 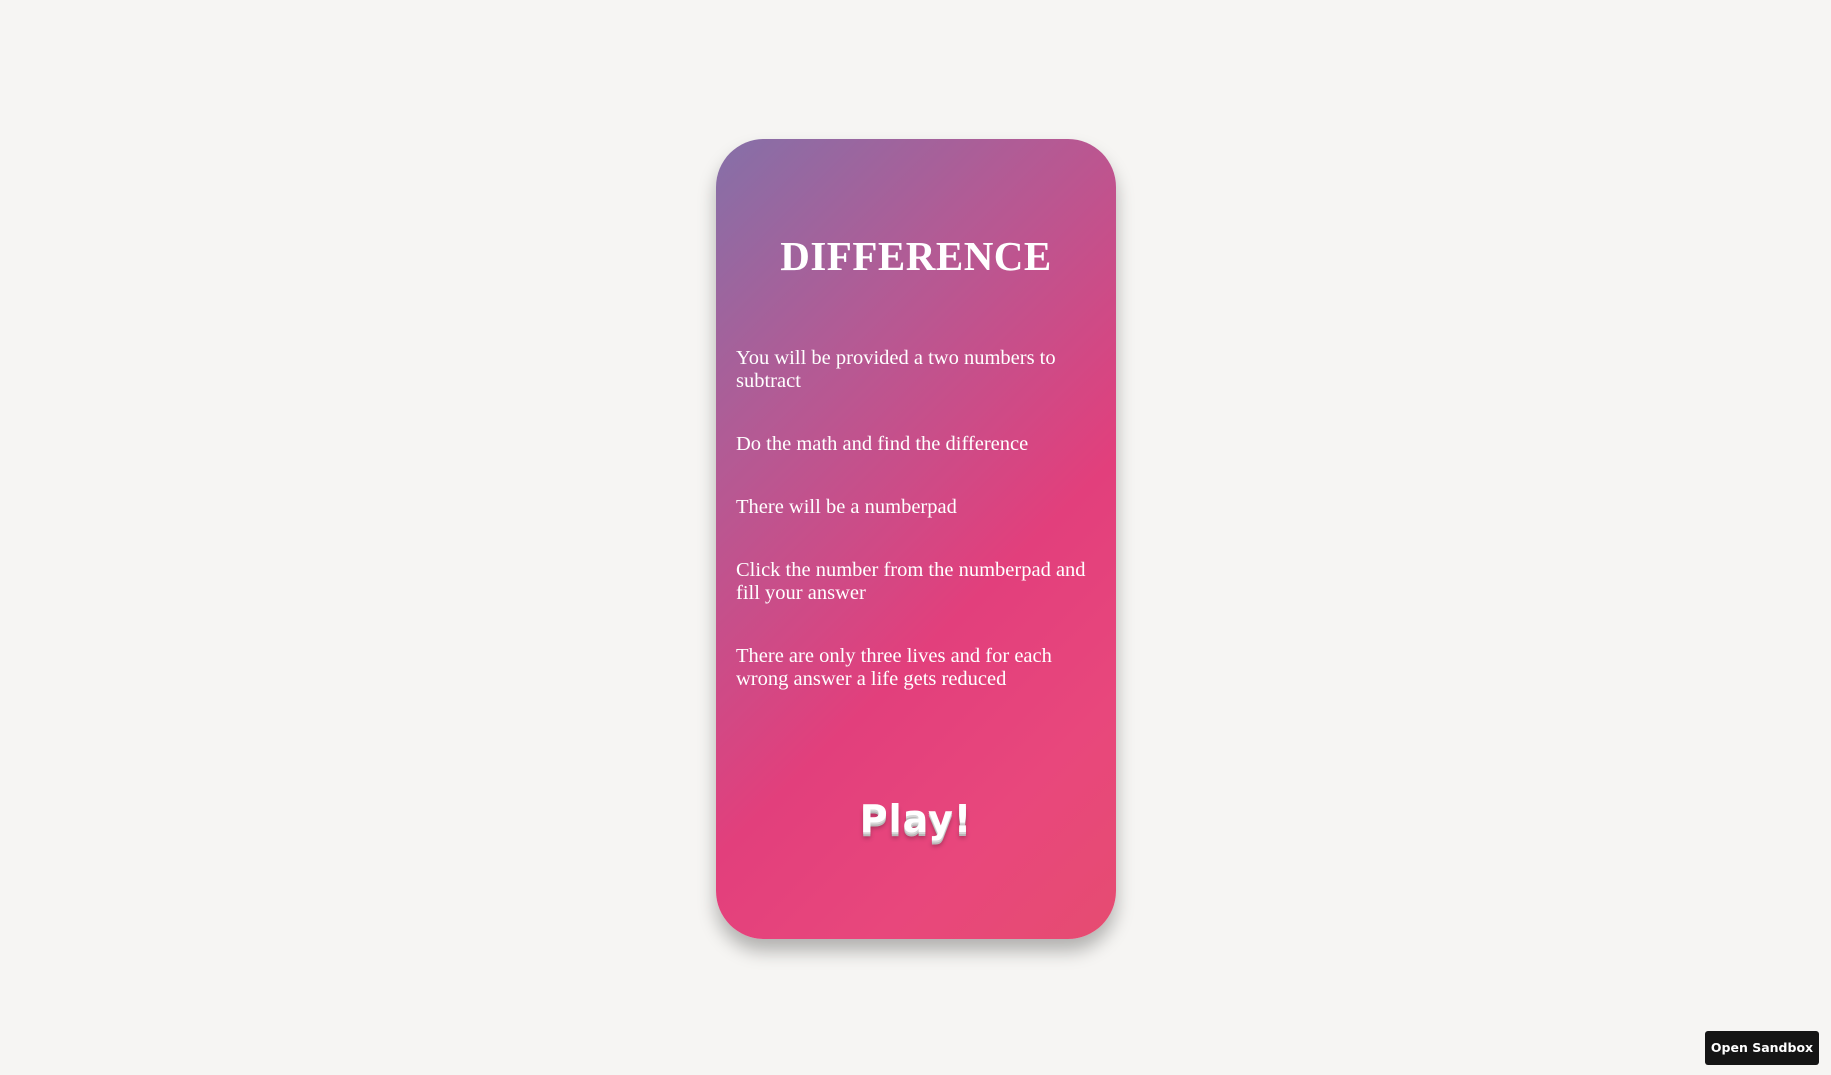 I want to click on open-sandbox-button: Open Sandbox, so click(x=1762, y=1048).